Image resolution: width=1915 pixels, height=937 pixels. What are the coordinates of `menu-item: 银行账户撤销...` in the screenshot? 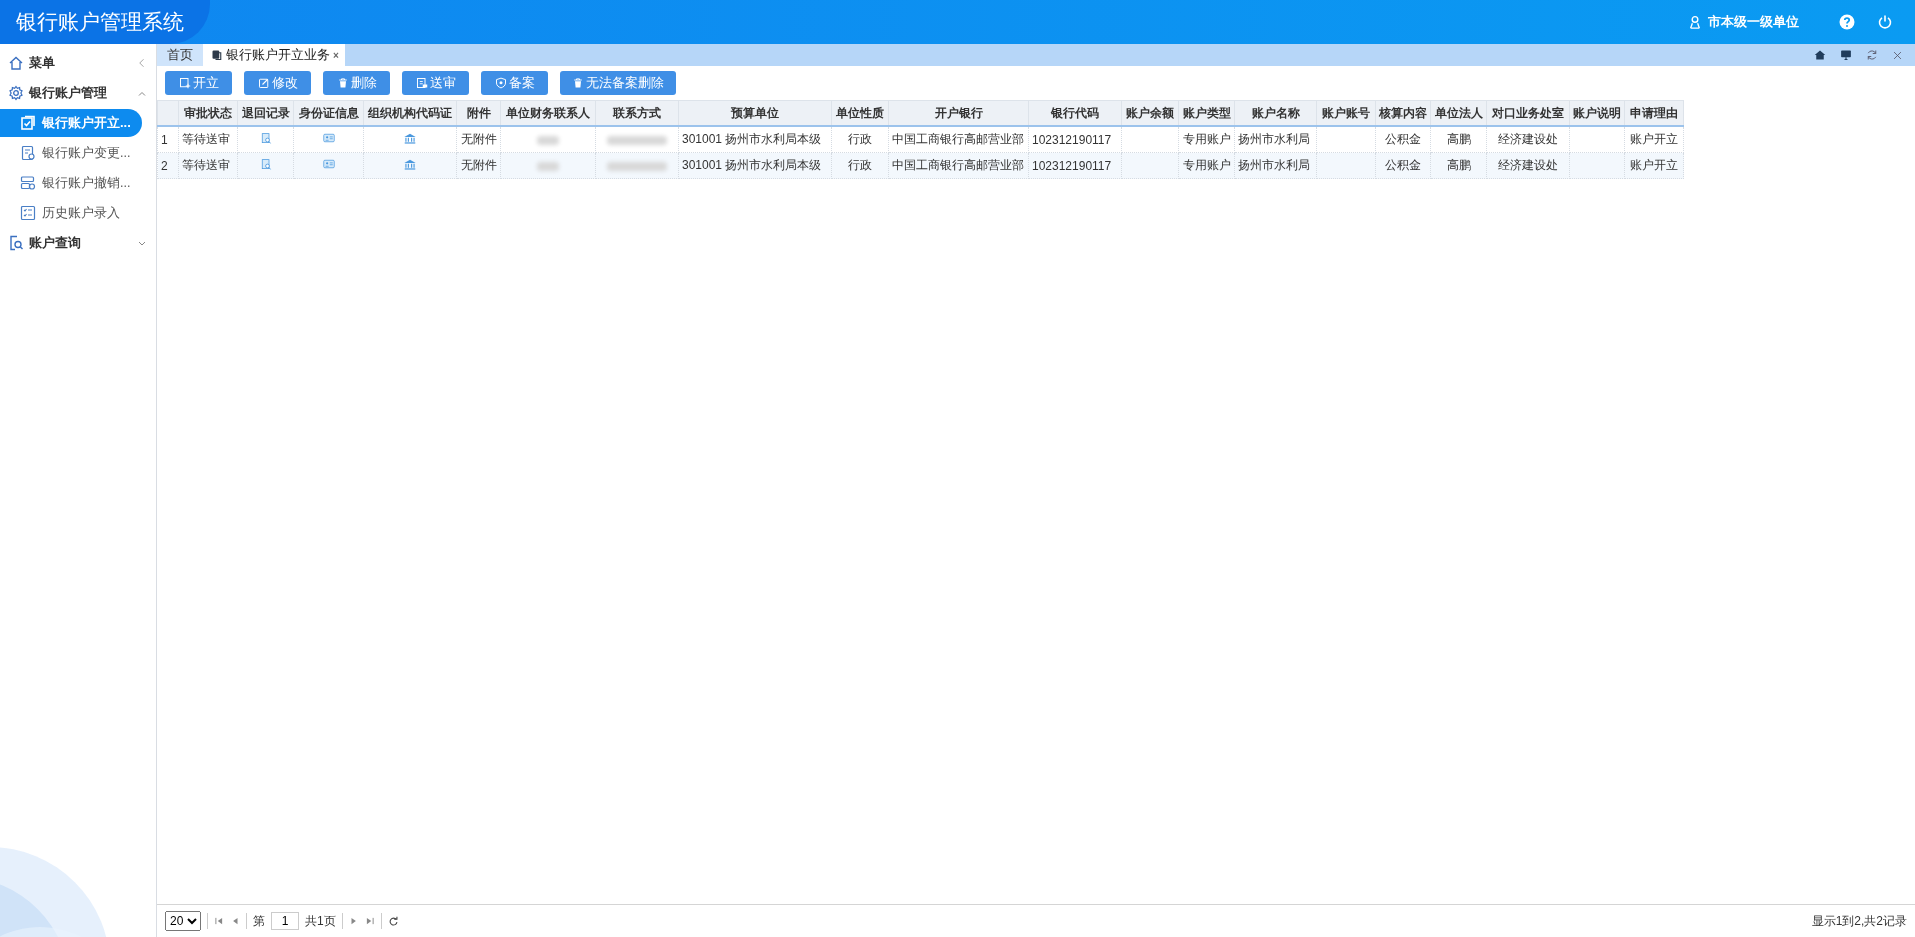 It's located at (72, 183).